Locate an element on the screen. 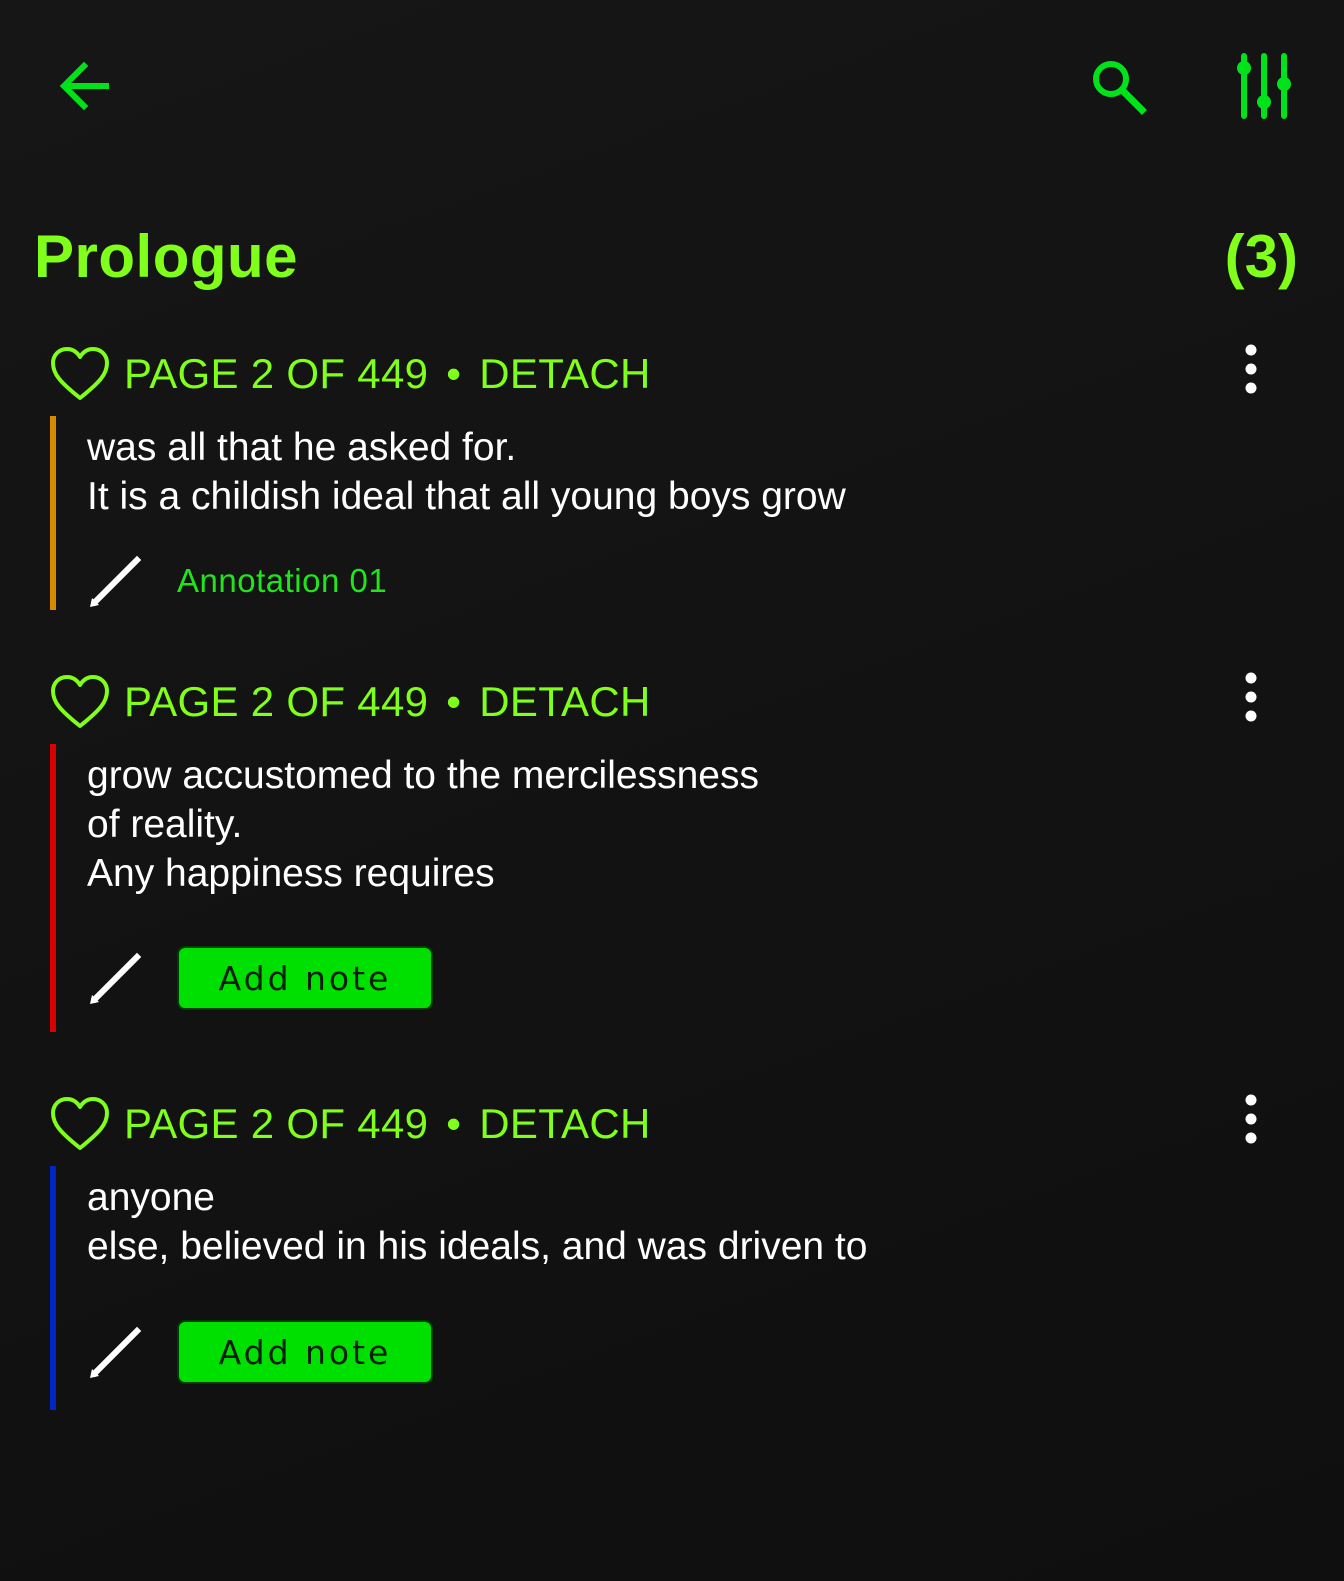  arrow-left-icon is located at coordinates (84, 86).